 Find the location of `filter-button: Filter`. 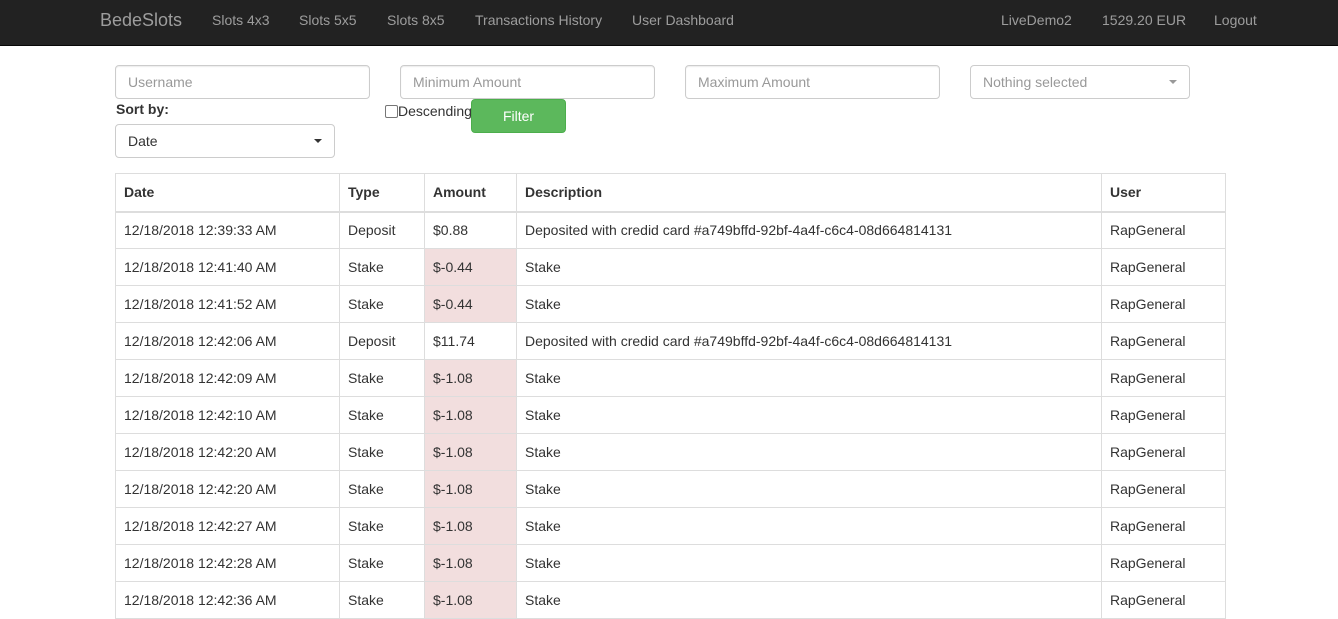

filter-button: Filter is located at coordinates (518, 116).